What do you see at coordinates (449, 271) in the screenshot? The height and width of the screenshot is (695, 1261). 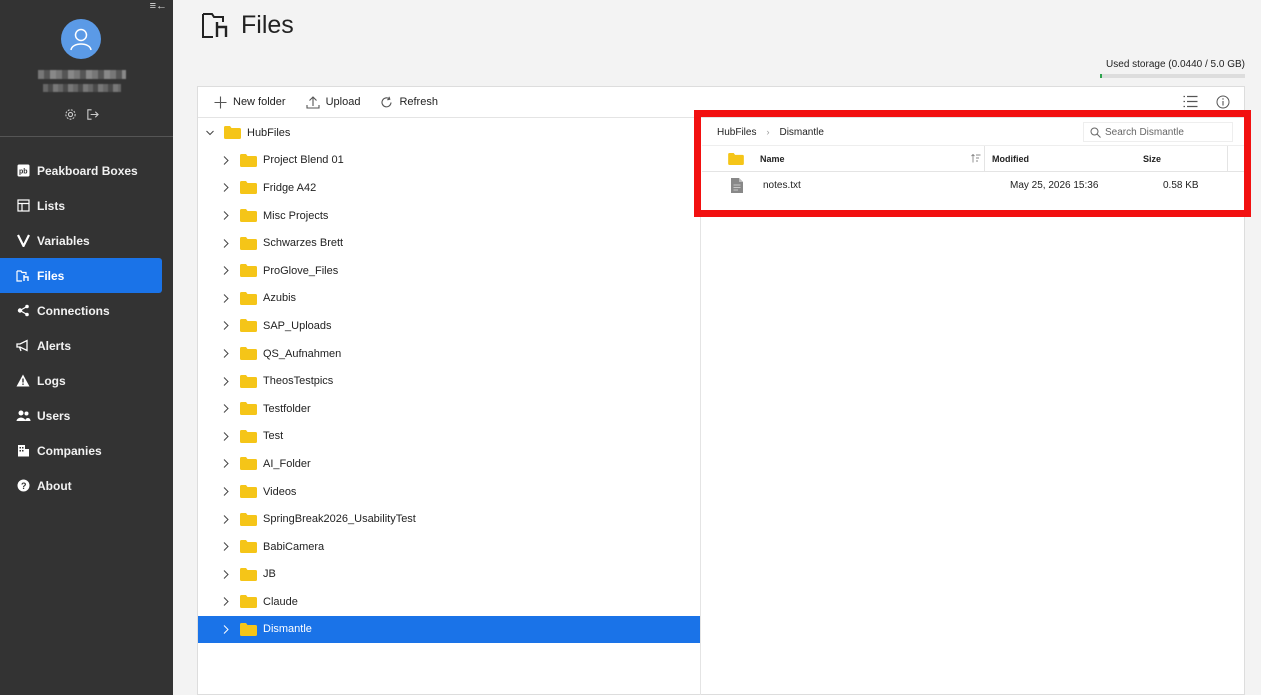 I see `tree-folder-item: ProGlove_Files` at bounding box center [449, 271].